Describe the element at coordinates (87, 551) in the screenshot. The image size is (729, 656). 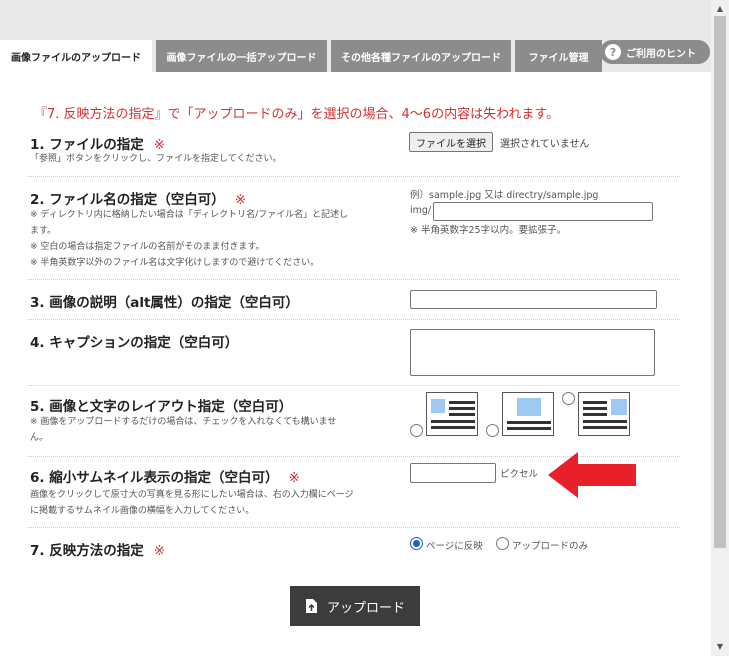
I see `reflect-section-title-text: 7. 反映方法の指定` at that location.